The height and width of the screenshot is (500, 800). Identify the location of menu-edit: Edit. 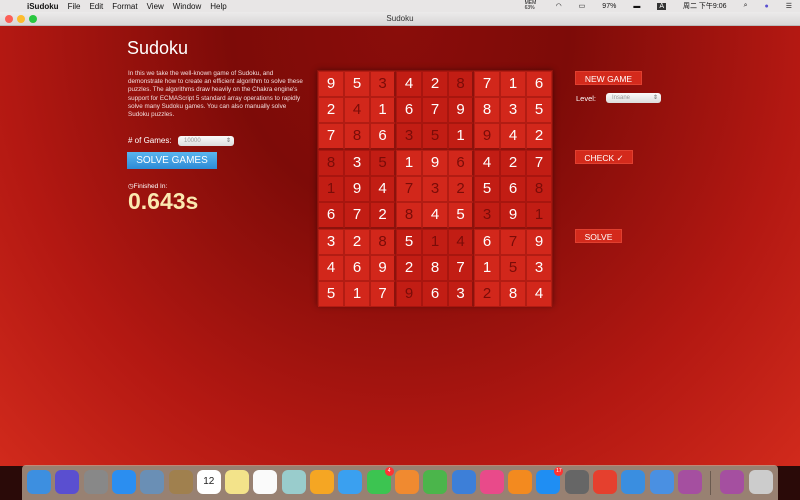
(96, 6).